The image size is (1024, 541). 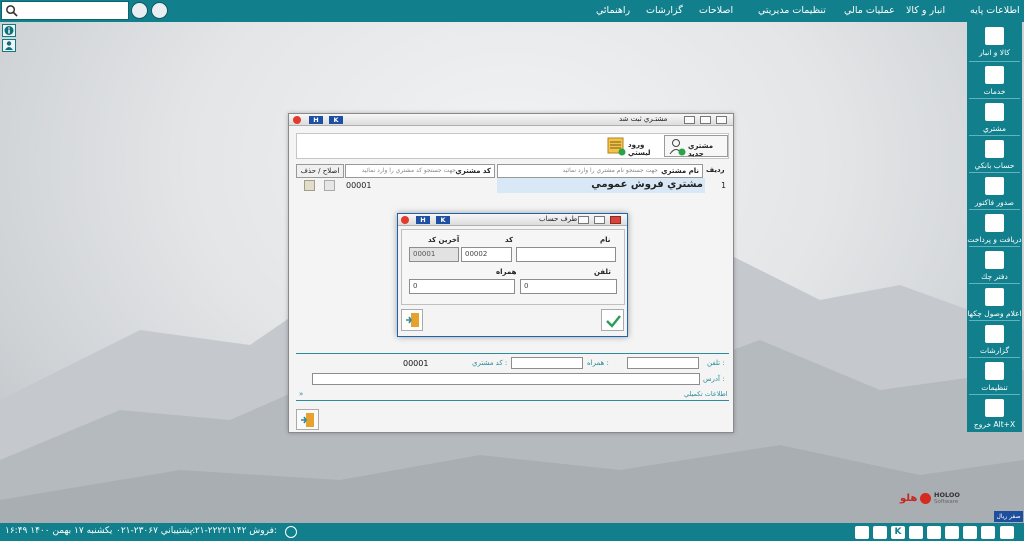 I want to click on dialog-close-icon, so click(x=405, y=220).